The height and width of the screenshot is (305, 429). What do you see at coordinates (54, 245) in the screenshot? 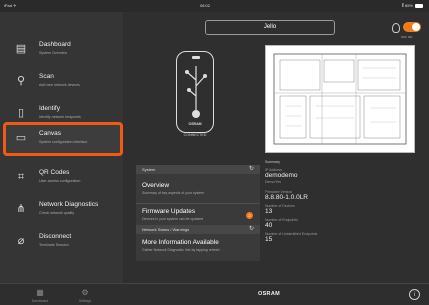
I see `sidebar-item-sublabel: Terminate Session` at bounding box center [54, 245].